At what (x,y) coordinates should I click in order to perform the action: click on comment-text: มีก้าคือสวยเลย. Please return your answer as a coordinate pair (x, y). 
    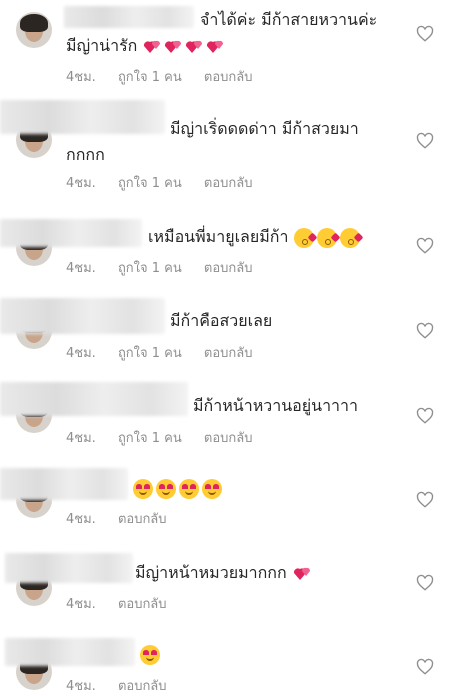
    Looking at the image, I should click on (290, 321).